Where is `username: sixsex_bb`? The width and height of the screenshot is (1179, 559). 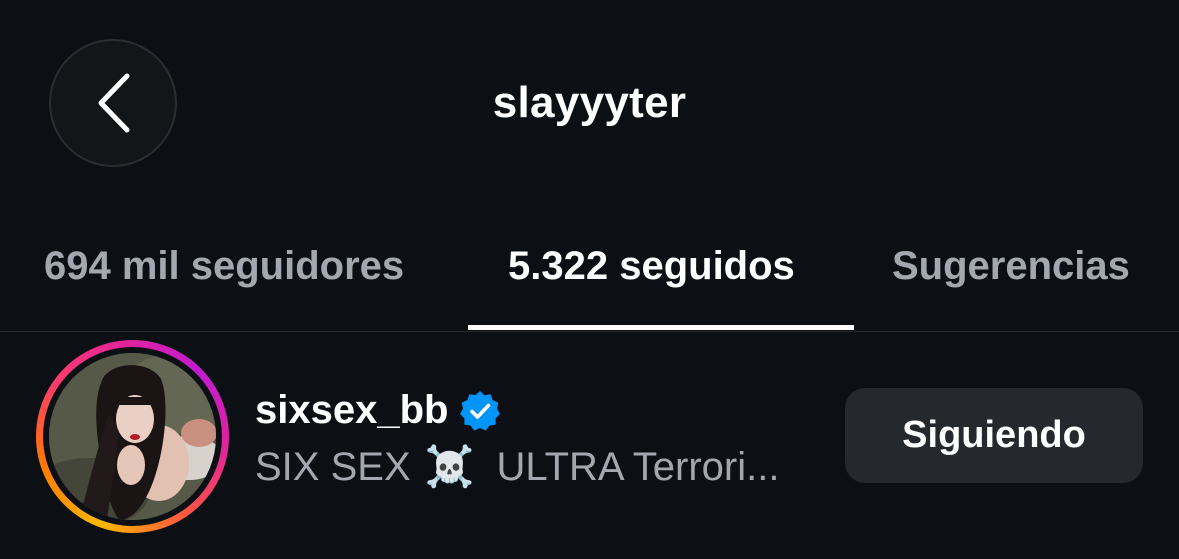
username: sixsex_bb is located at coordinates (351, 410).